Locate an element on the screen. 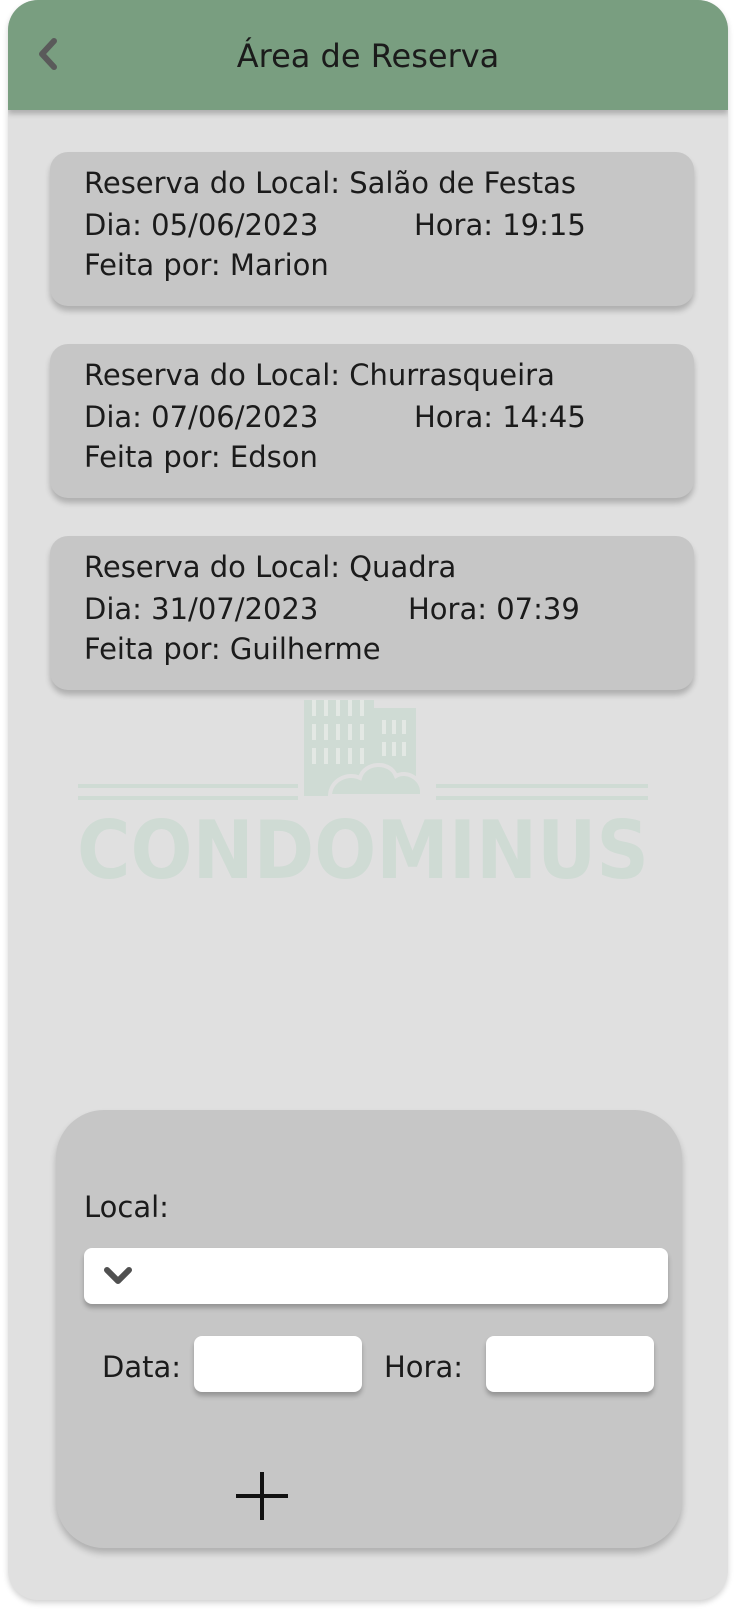 The height and width of the screenshot is (1616, 736). plus-icon is located at coordinates (262, 1496).